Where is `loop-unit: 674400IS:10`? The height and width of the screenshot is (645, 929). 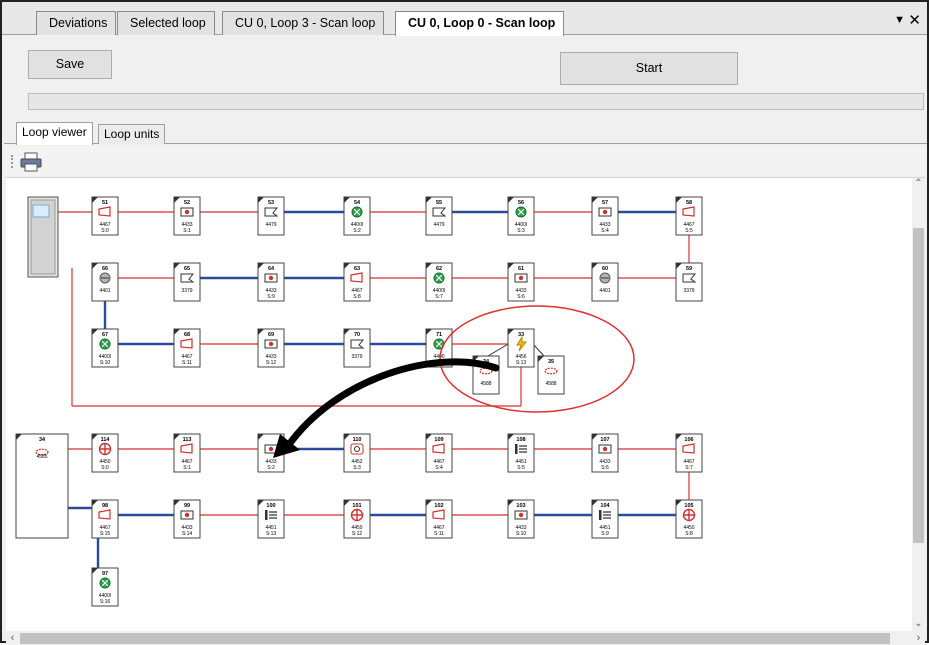
loop-unit: 674400IS:10 is located at coordinates (105, 348).